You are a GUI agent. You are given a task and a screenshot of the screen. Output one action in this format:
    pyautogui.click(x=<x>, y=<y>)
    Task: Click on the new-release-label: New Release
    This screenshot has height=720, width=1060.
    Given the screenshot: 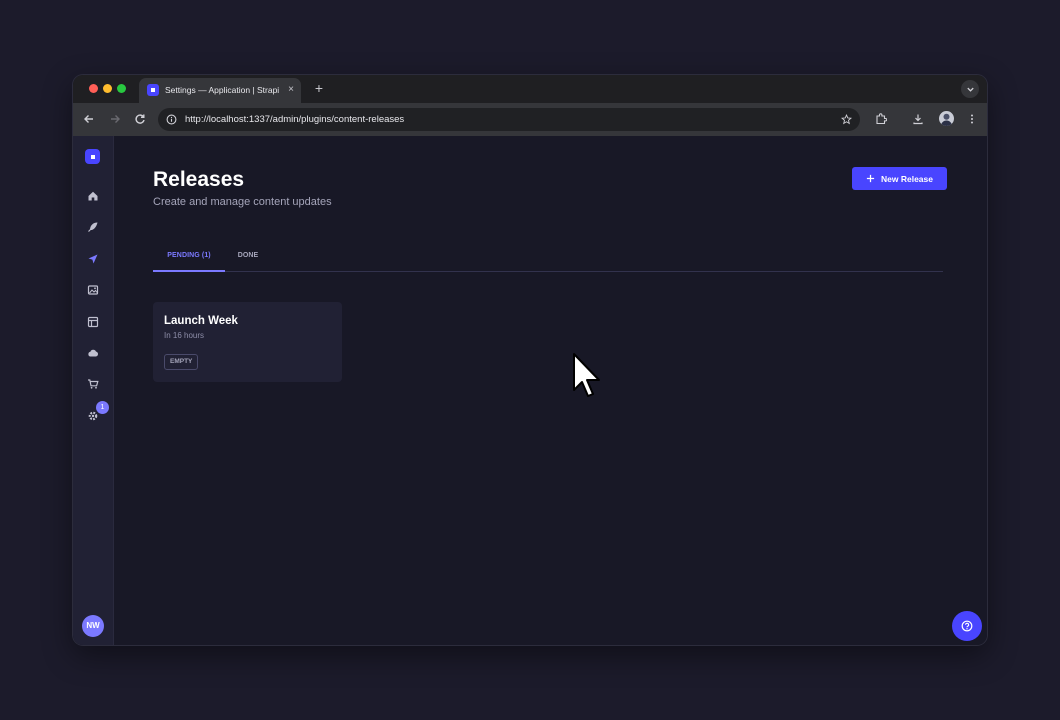 What is the action you would take?
    pyautogui.click(x=907, y=178)
    